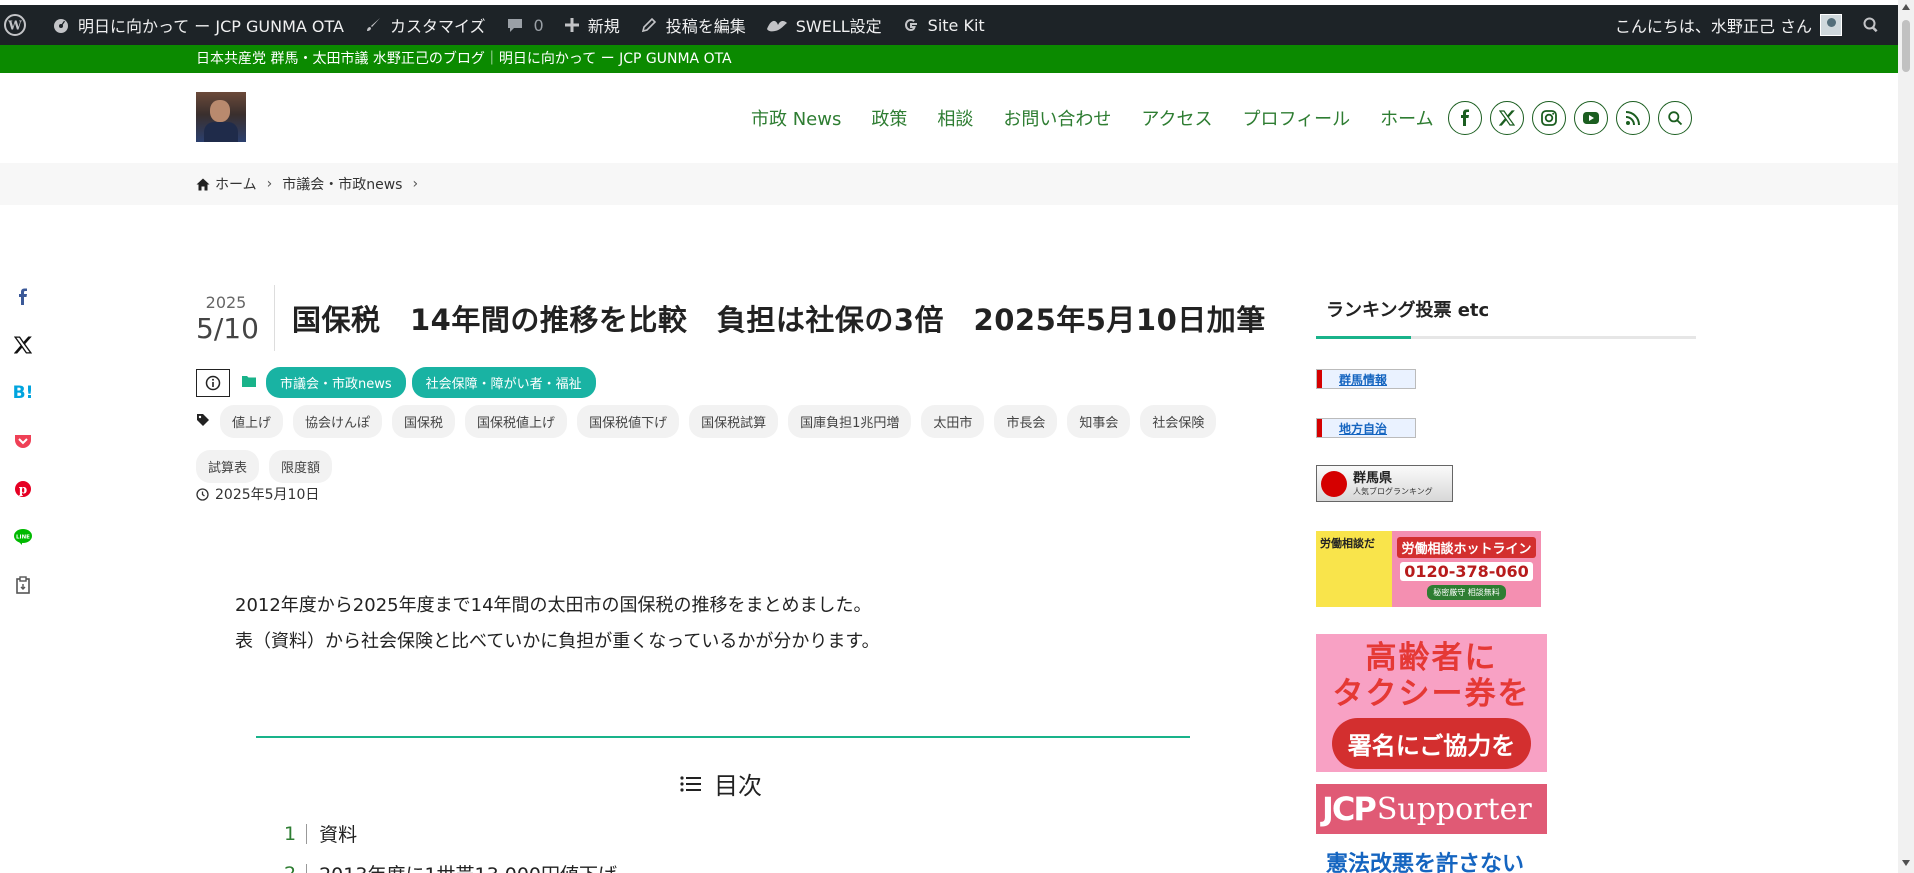 Image resolution: width=1914 pixels, height=873 pixels. I want to click on category-pill: 社会保障・障がい者・福祉, so click(503, 382).